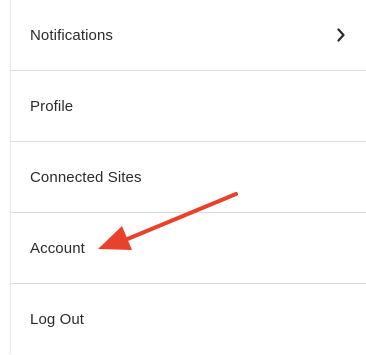 The width and height of the screenshot is (366, 355). What do you see at coordinates (72, 35) in the screenshot?
I see `menu-item-label: Notifications` at bounding box center [72, 35].